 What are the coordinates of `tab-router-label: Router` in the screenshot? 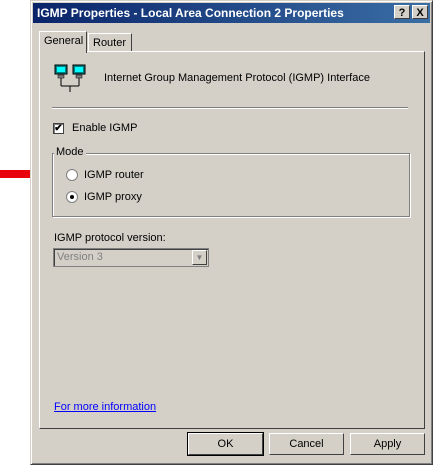 It's located at (110, 43).